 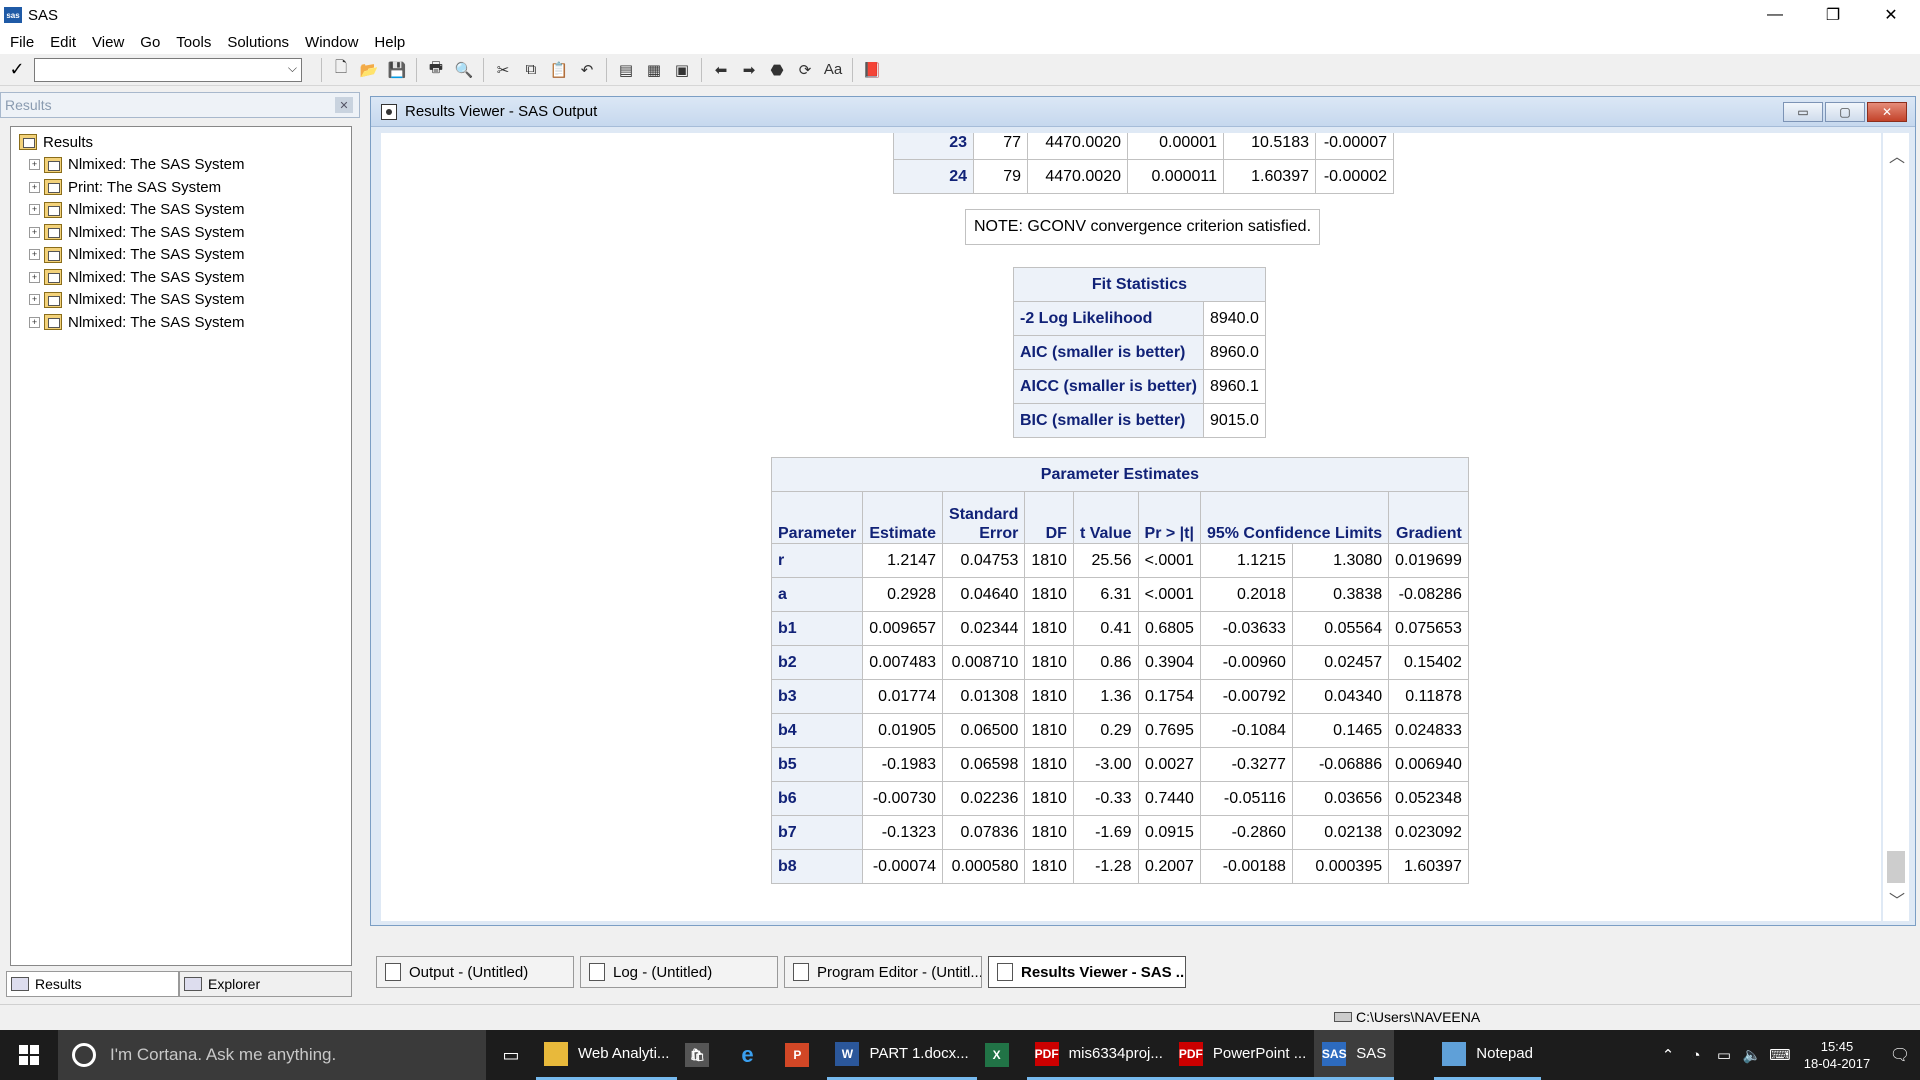 I want to click on taskbar-app-store: 🛍, so click(x=702, y=1055).